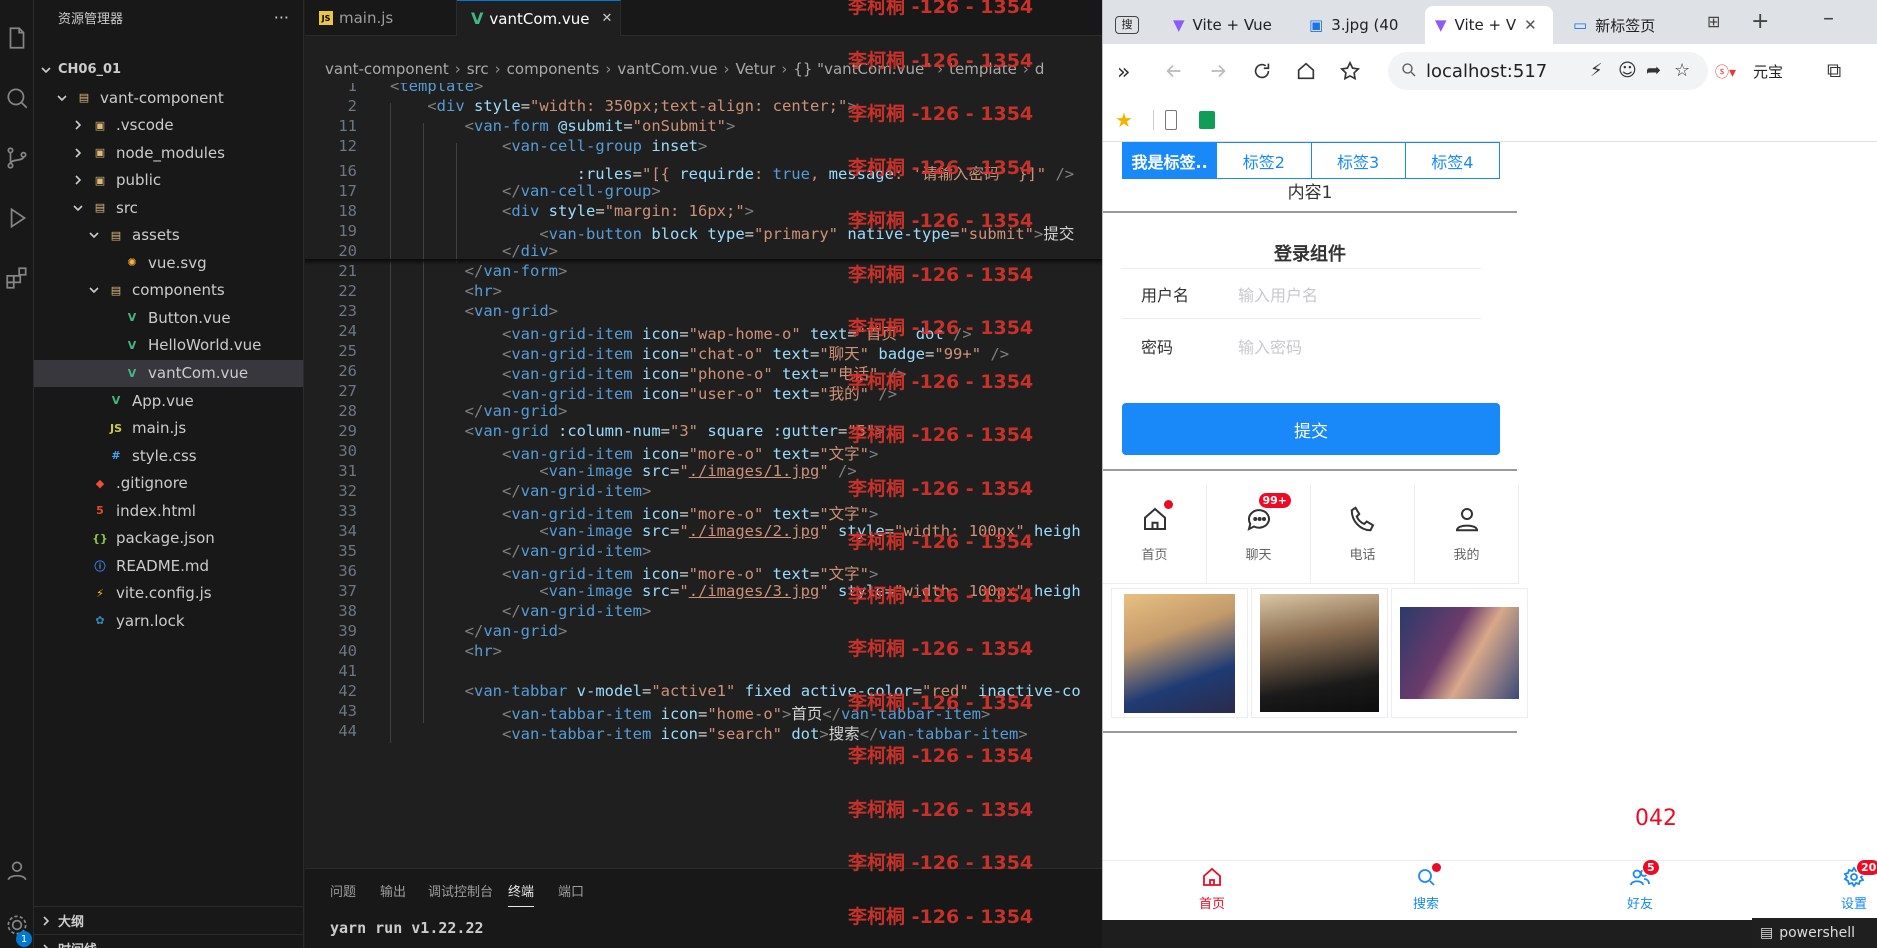 Image resolution: width=1877 pixels, height=948 pixels. What do you see at coordinates (1768, 71) in the screenshot?
I see `yuanbao-label: 元宝` at bounding box center [1768, 71].